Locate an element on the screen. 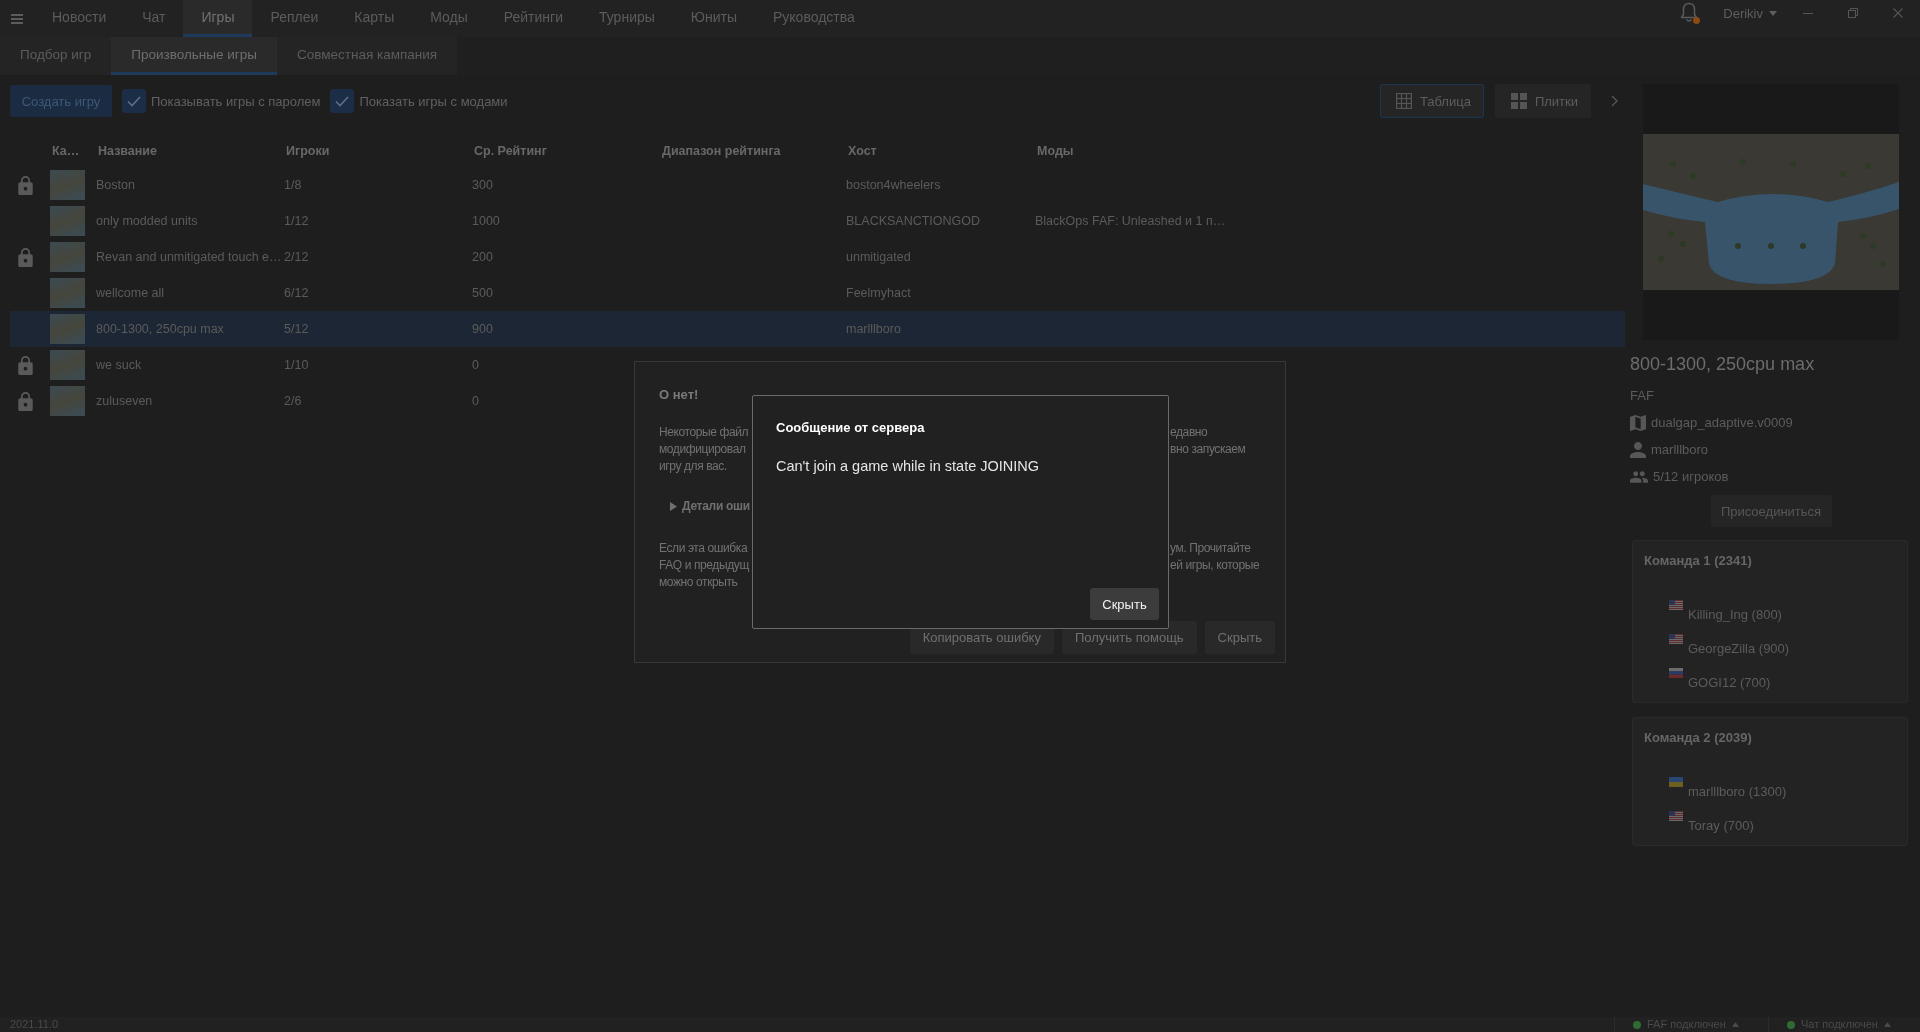 This screenshot has width=1920, height=1032. selected-game-row: 800-1300, 250cpu max 5/12 900 marlllboro is located at coordinates (817, 329).